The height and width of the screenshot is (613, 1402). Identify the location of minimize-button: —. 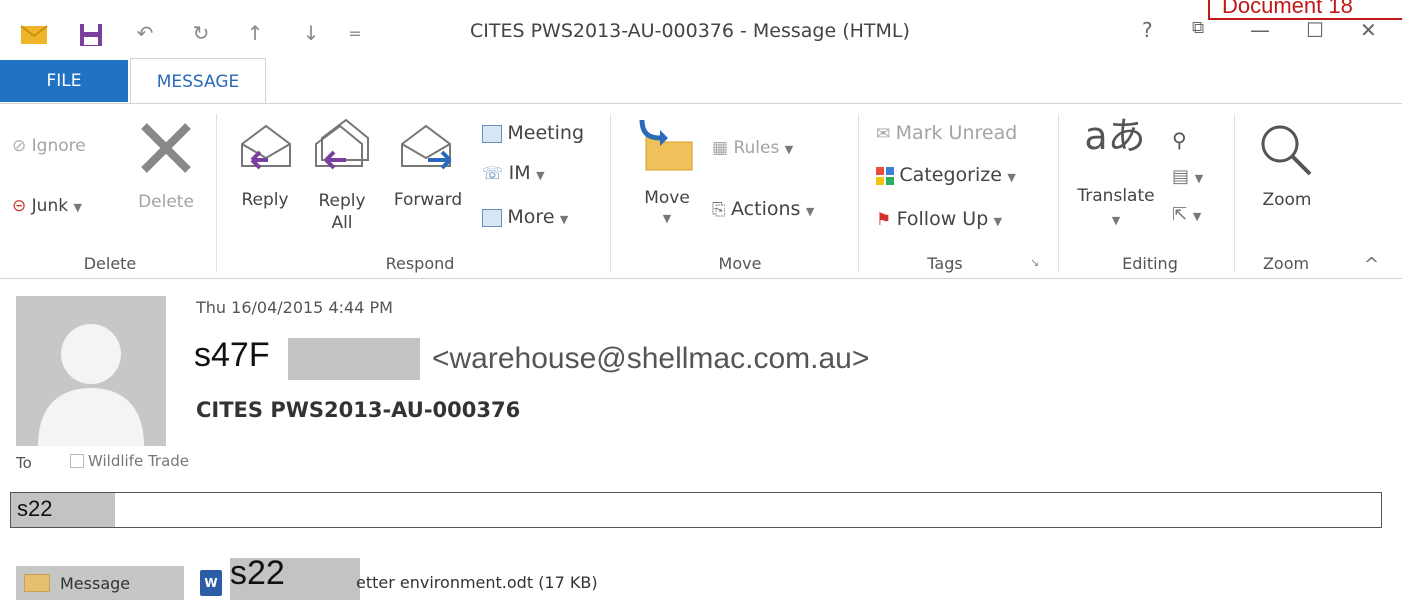
(1260, 30).